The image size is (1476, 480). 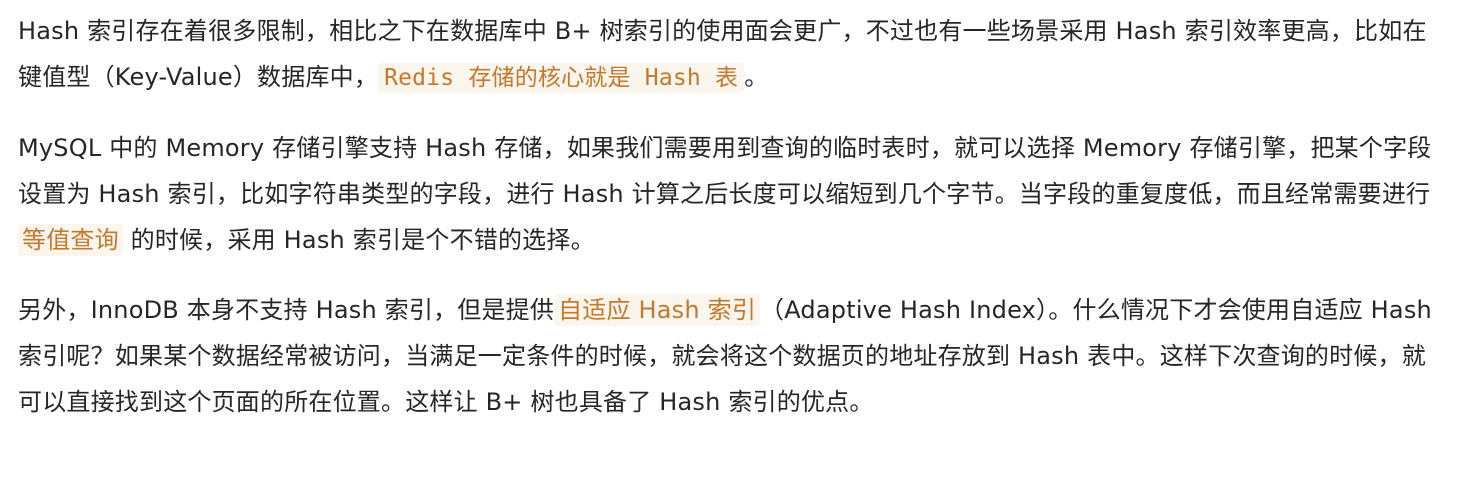 I want to click on highlight-adaptive-hash-index: 自适应 Hash 索引, so click(x=657, y=310).